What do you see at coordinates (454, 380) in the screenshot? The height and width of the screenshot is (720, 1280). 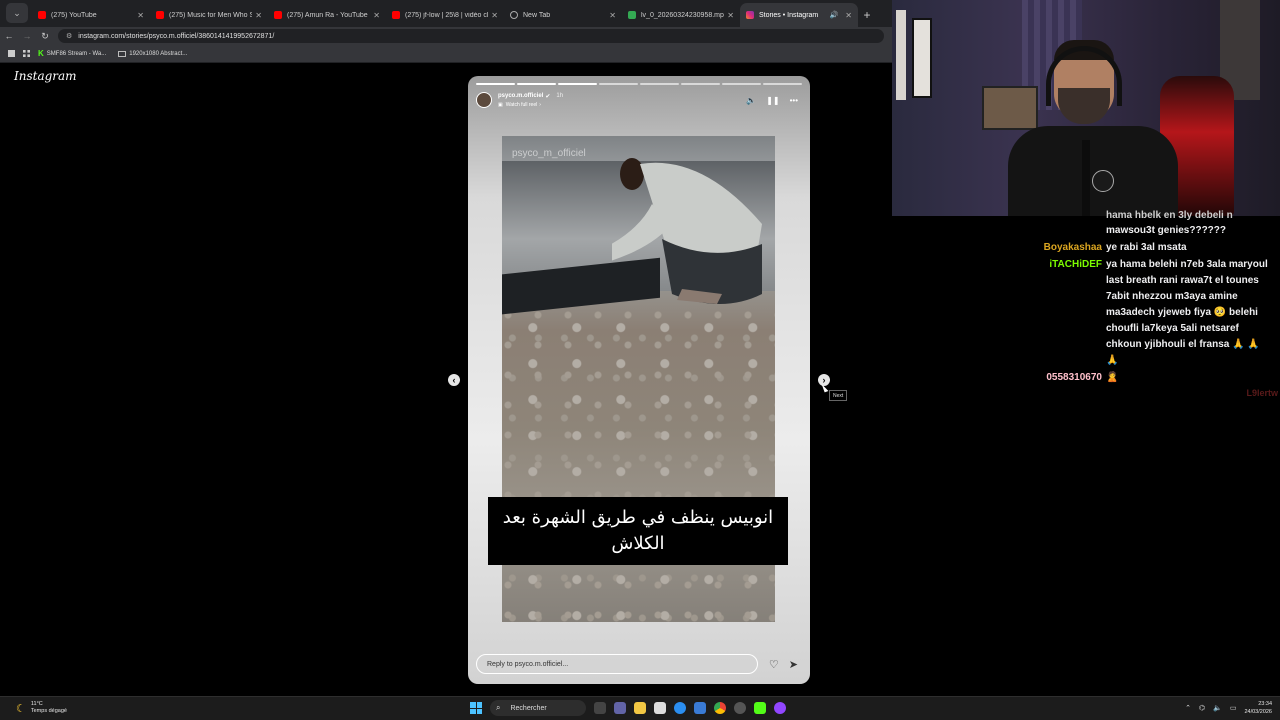 I see `previous-story-button: ‹` at bounding box center [454, 380].